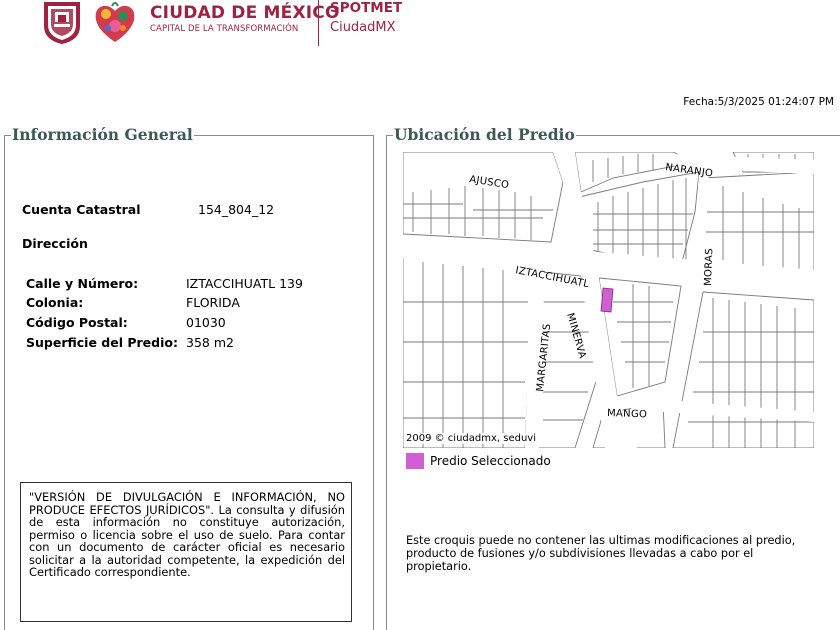 Image resolution: width=840 pixels, height=630 pixels. What do you see at coordinates (55, 243) in the screenshot?
I see `direccion-label: Dirección` at bounding box center [55, 243].